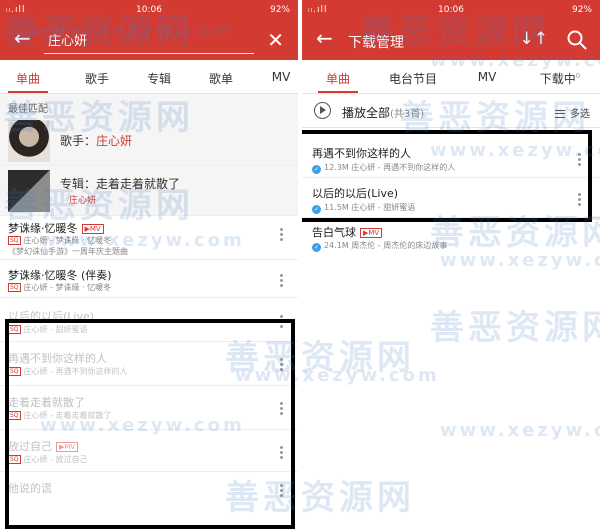 The width and height of the screenshot is (600, 531). What do you see at coordinates (572, 112) in the screenshot?
I see `multi-select-button: 多选` at bounding box center [572, 112].